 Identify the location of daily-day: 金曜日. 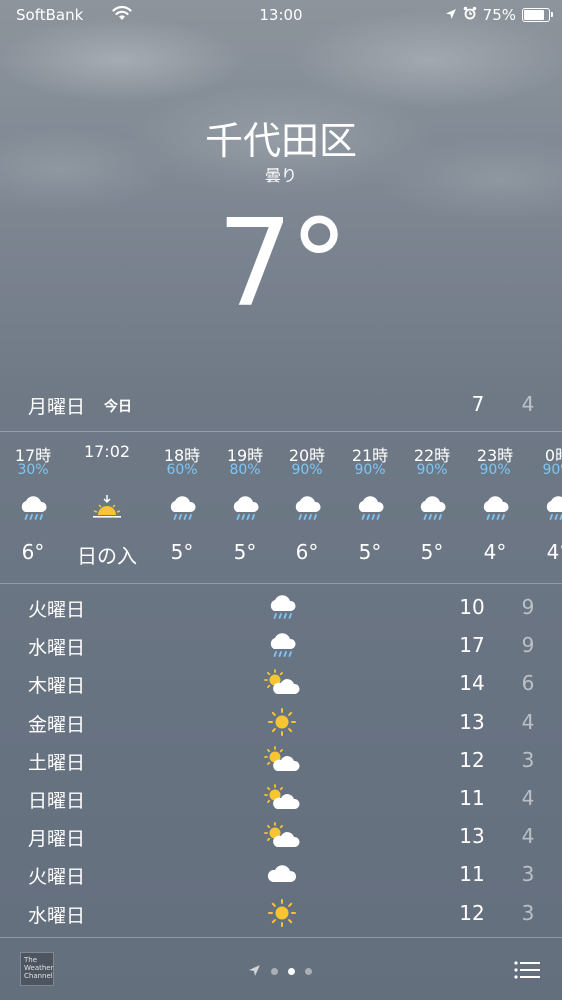
(57, 724).